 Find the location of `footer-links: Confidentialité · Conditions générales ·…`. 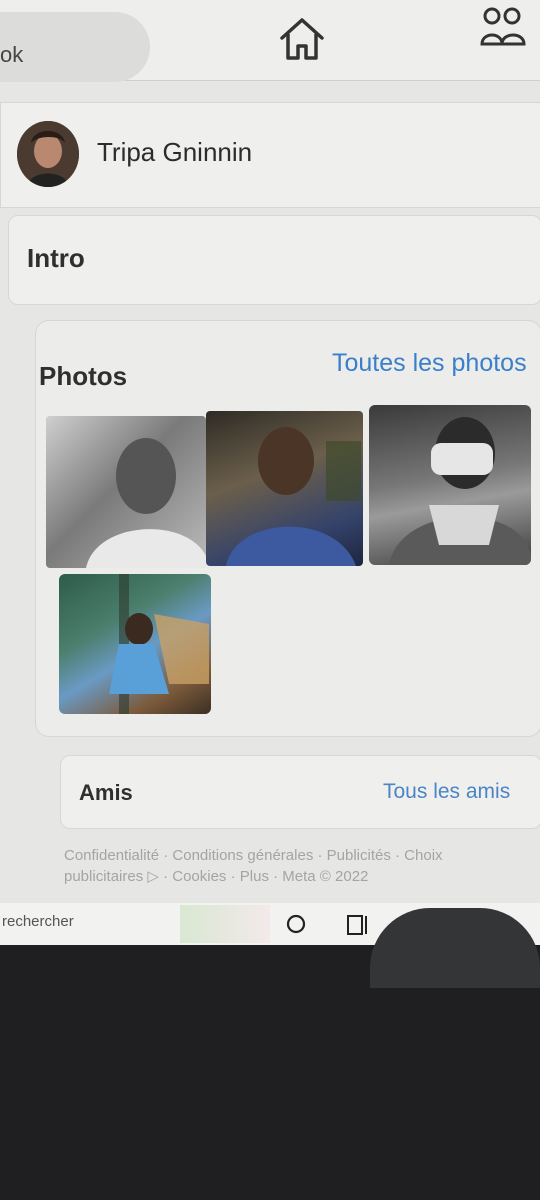

footer-links: Confidentialité · Conditions générales ·… is located at coordinates (284, 866).